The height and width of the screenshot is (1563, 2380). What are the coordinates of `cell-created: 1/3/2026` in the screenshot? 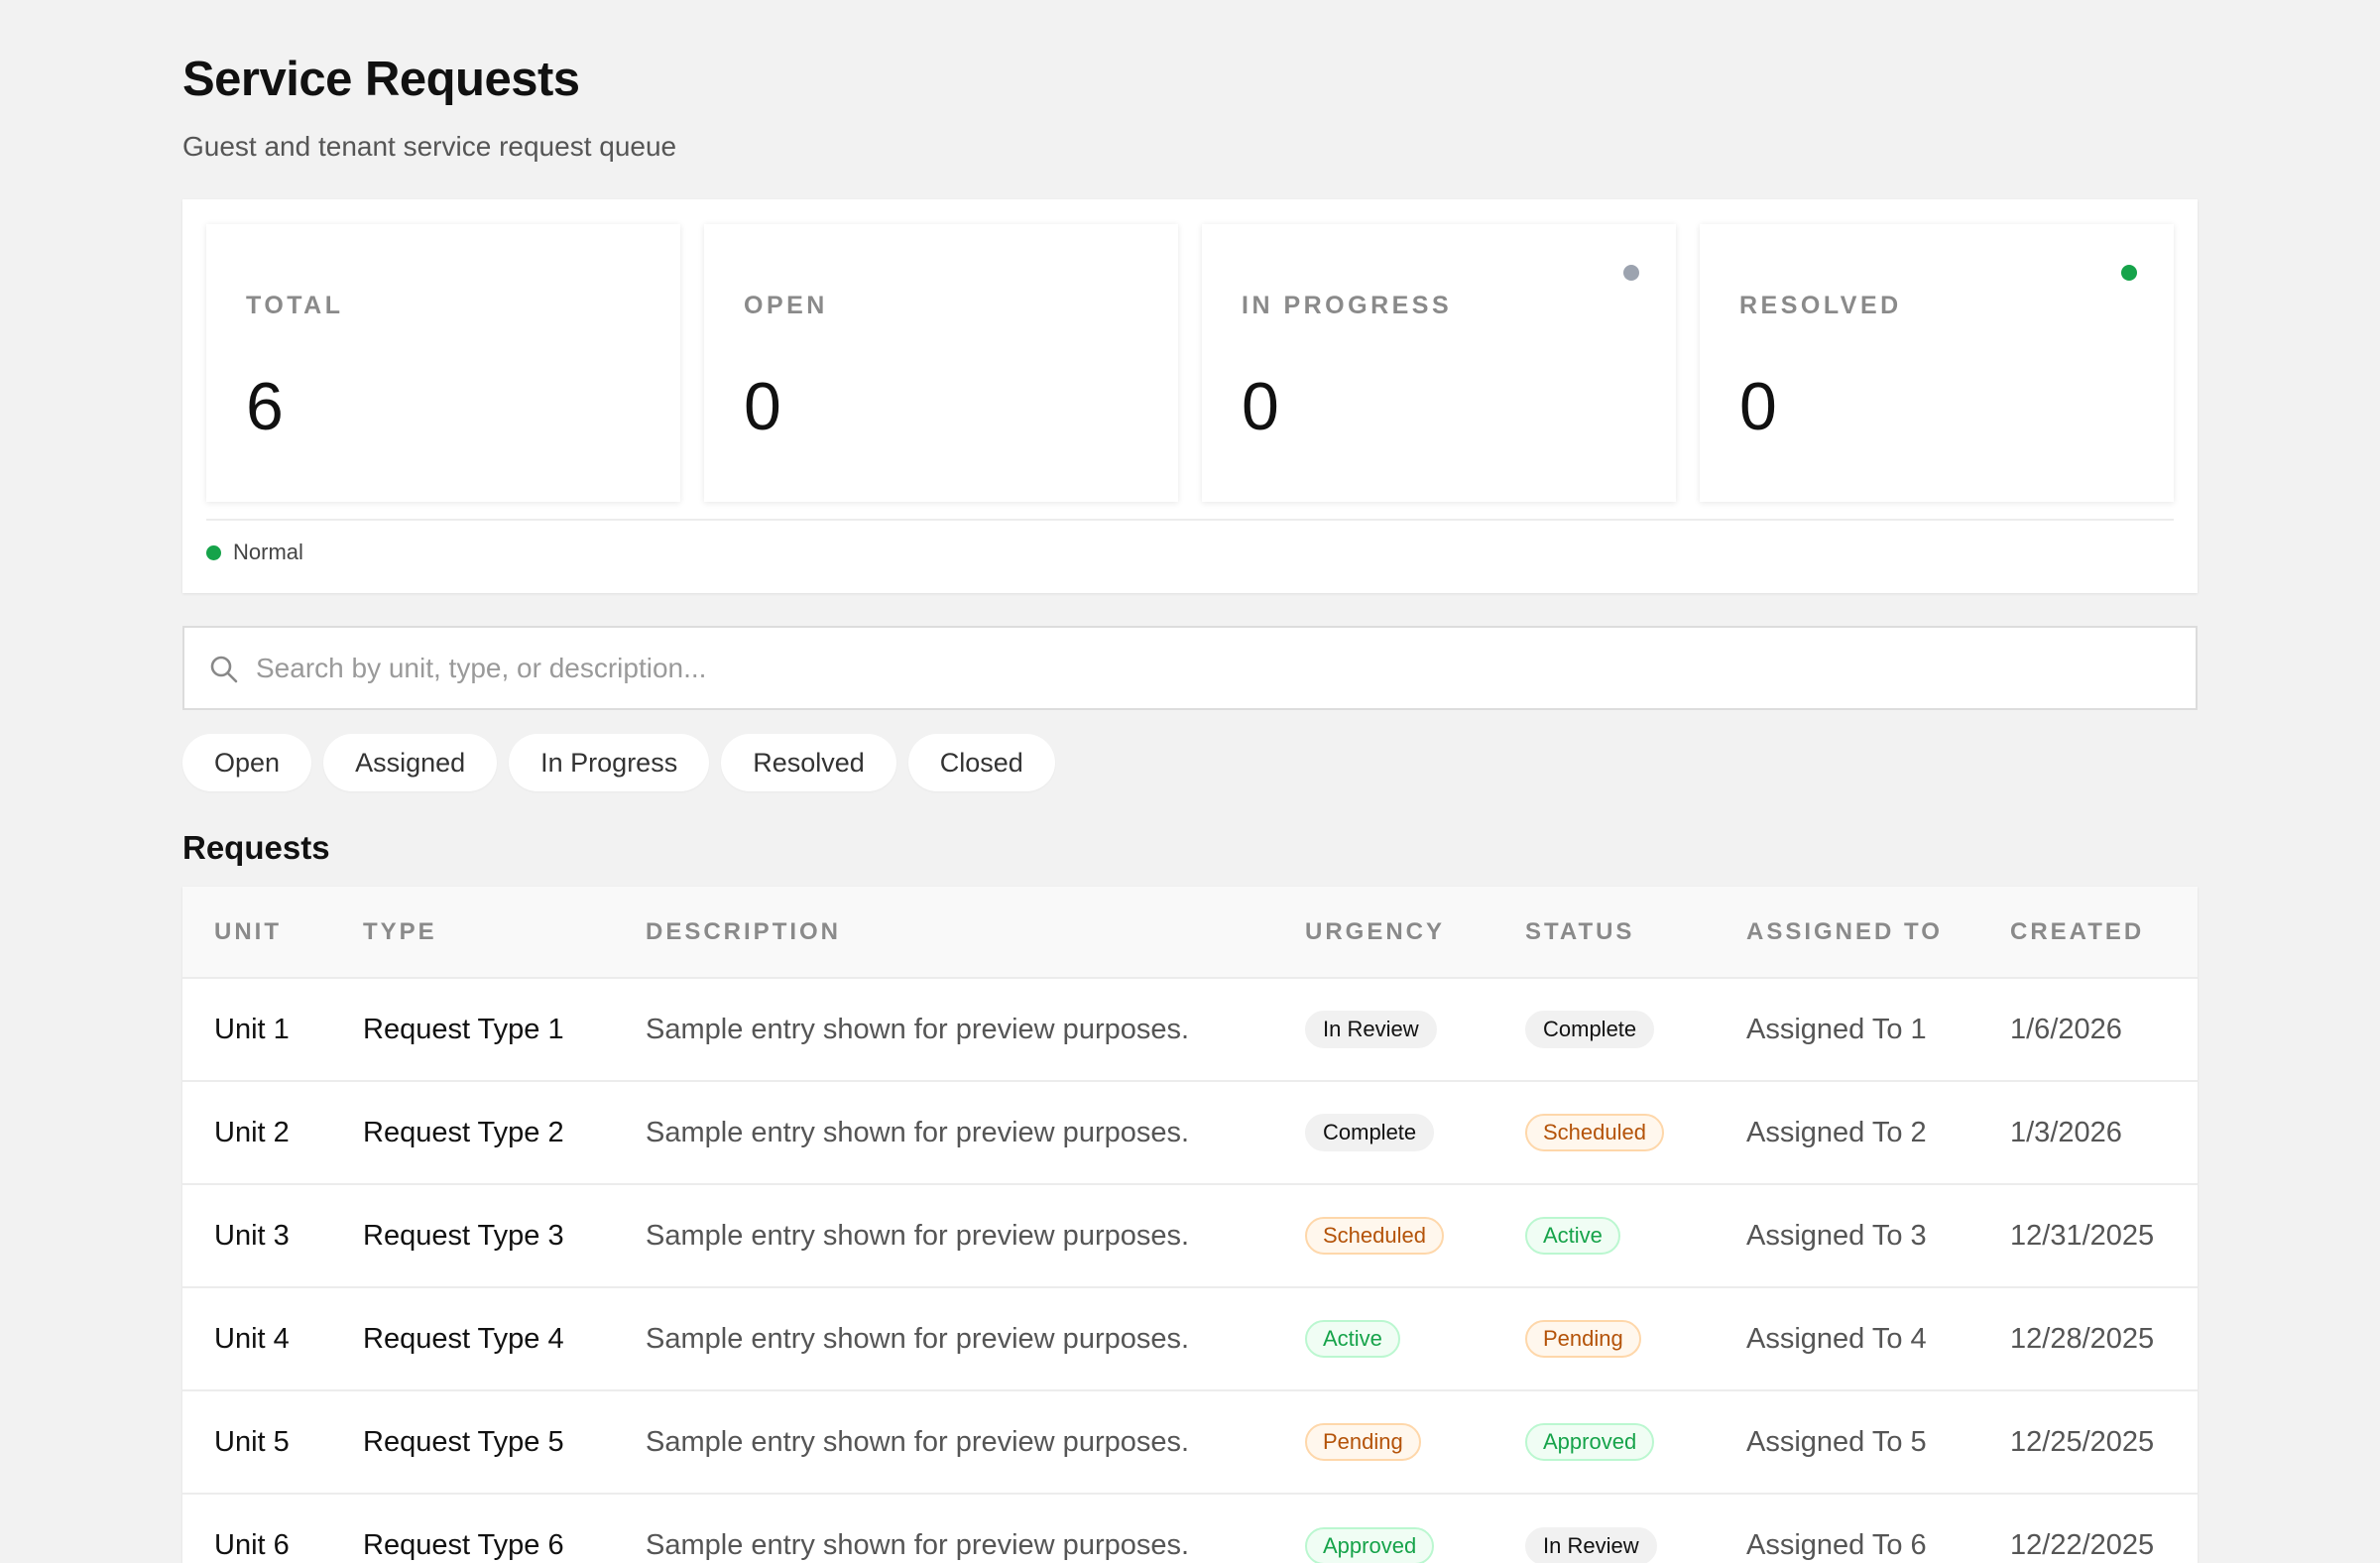 It's located at (2066, 1132).